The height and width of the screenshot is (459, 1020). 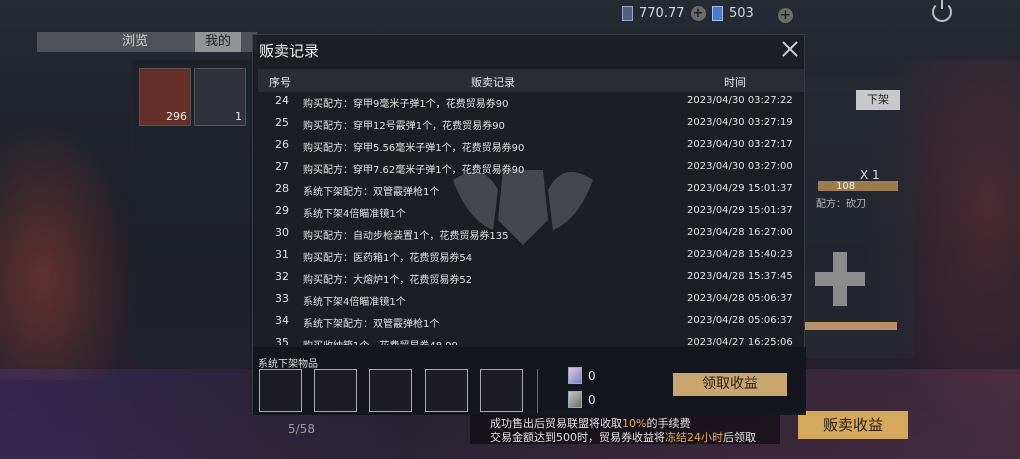 What do you see at coordinates (404, 126) in the screenshot?
I see `row-record: 购买配方：穿甲12号霰弹1个，花费贸易券90` at bounding box center [404, 126].